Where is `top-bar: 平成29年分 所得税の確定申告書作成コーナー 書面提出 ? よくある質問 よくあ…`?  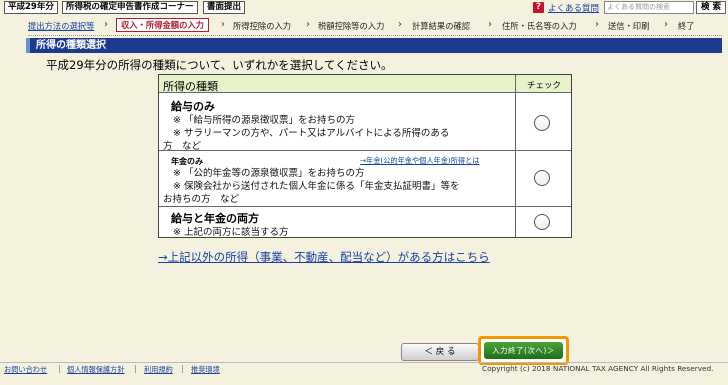
top-bar: 平成29年分 所得税の確定申告書作成コーナー 書面提出 ? よくある質問 よくあ… is located at coordinates (364, 8).